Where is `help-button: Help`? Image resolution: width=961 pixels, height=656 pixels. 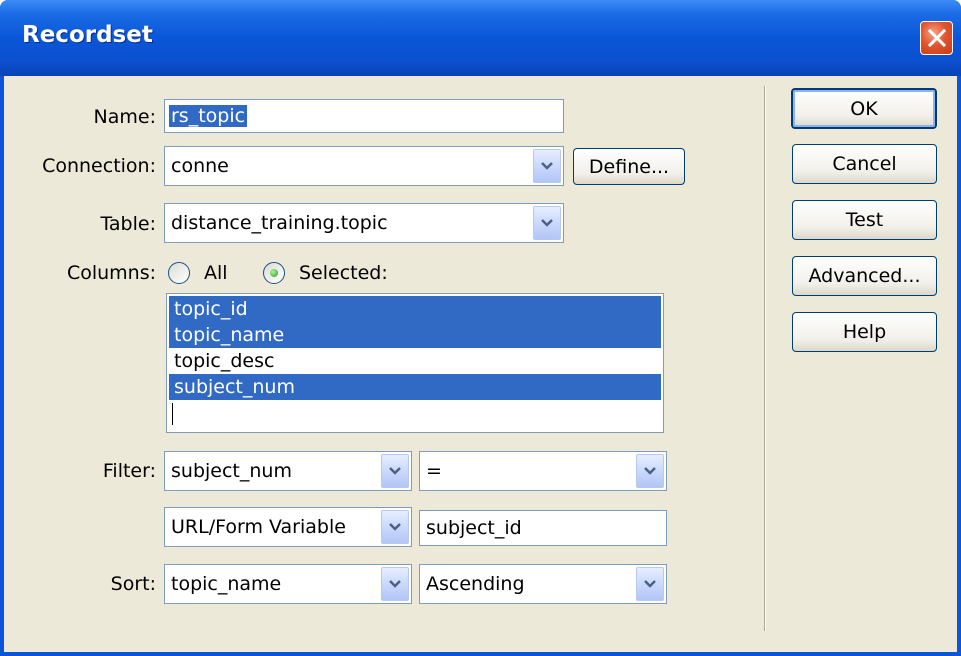 help-button: Help is located at coordinates (864, 332).